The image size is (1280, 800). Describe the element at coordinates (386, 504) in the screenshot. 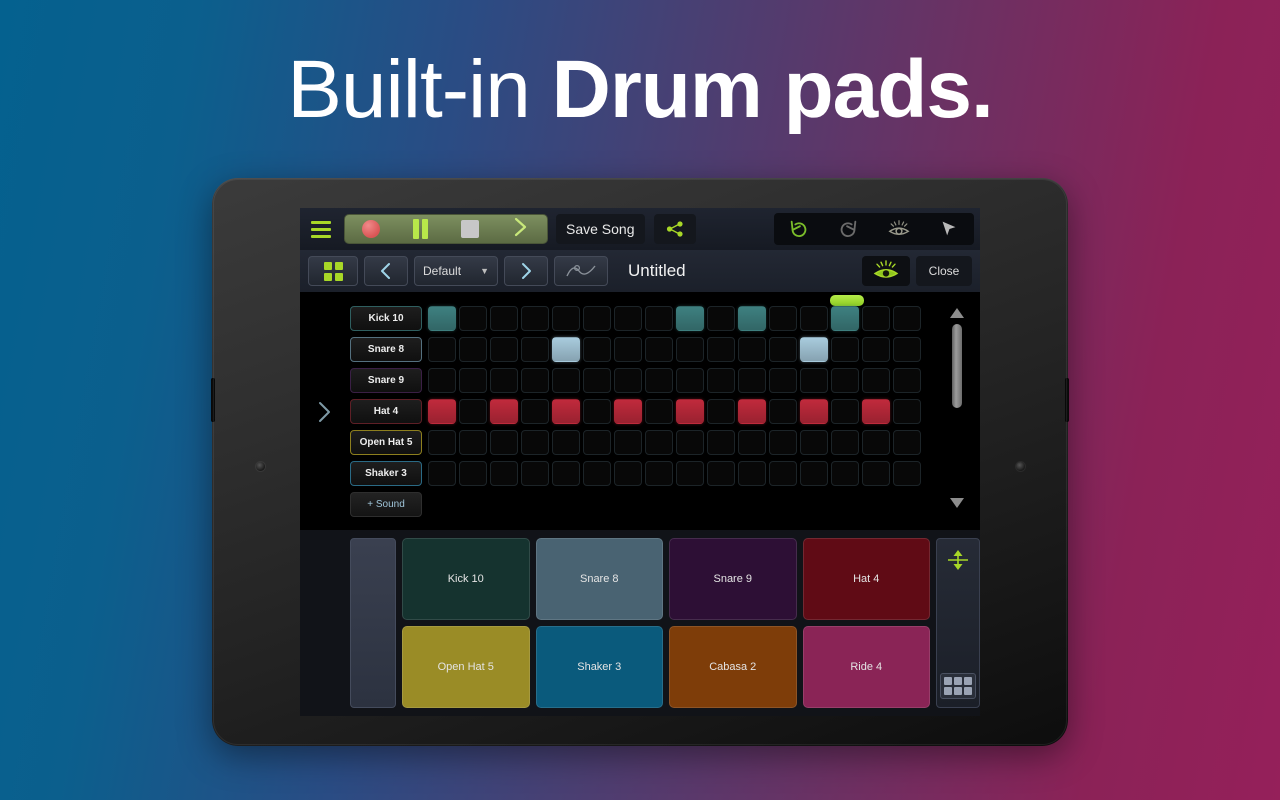

I see `add-sound-button: + Sound` at that location.